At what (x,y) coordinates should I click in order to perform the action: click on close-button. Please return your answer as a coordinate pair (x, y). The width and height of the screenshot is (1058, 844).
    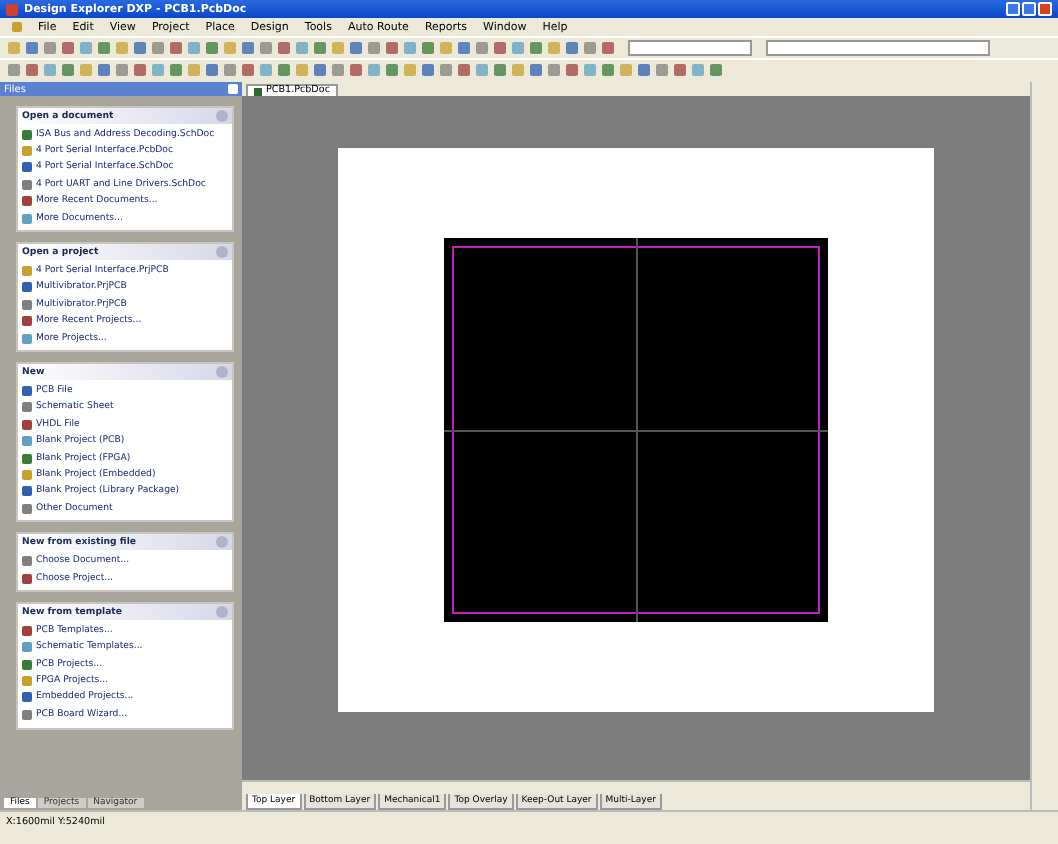
    Looking at the image, I should click on (1045, 9).